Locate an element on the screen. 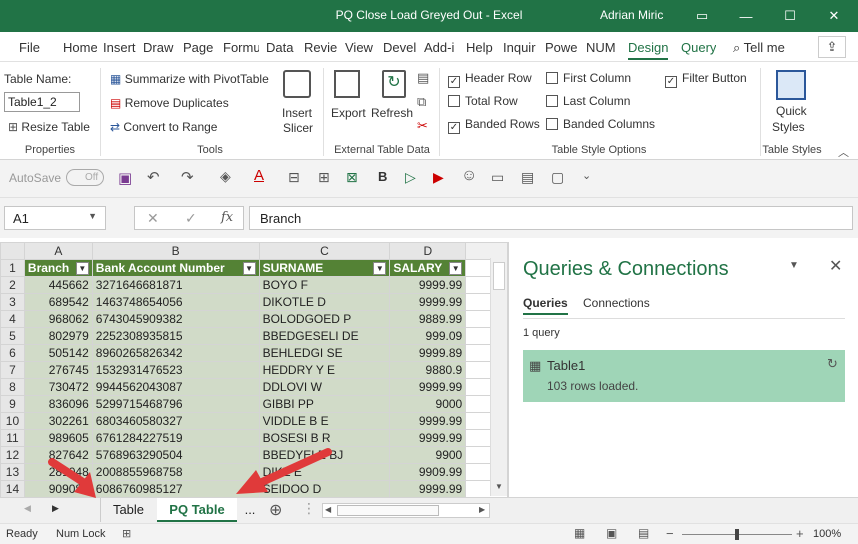 The image size is (858, 544). quick-styles-label-2: Styles is located at coordinates (788, 127).